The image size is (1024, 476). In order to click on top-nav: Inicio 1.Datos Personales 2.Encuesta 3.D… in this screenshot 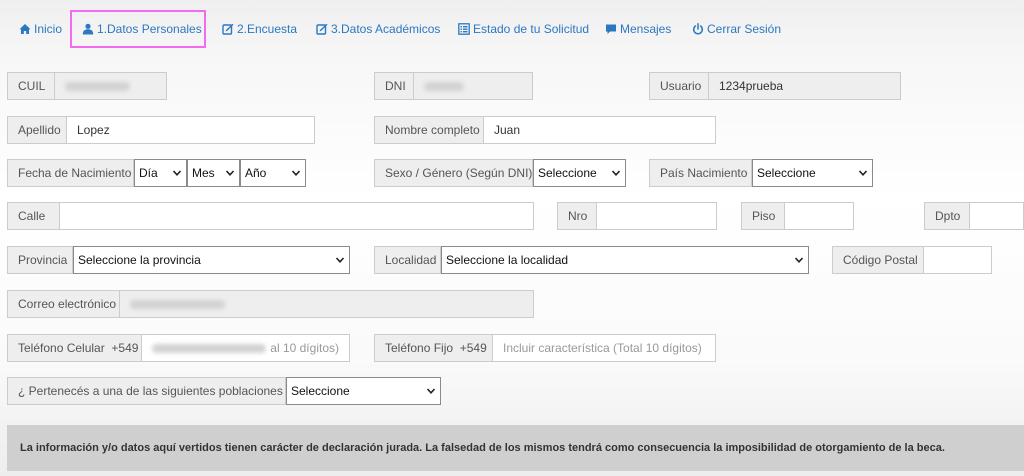, I will do `click(512, 29)`.